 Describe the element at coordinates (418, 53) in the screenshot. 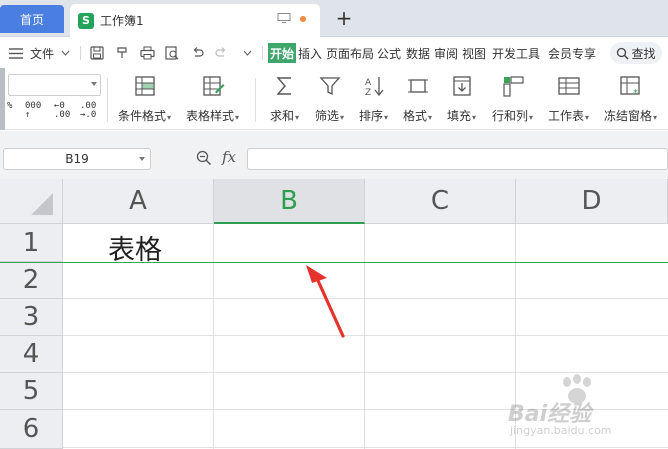

I see `menu-data: 数据` at that location.